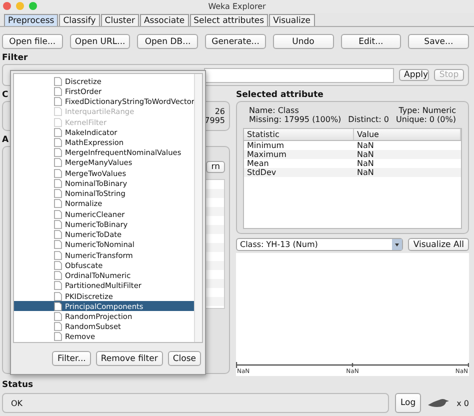 The width and height of the screenshot is (474, 416). I want to click on minimize-icon, so click(20, 6).